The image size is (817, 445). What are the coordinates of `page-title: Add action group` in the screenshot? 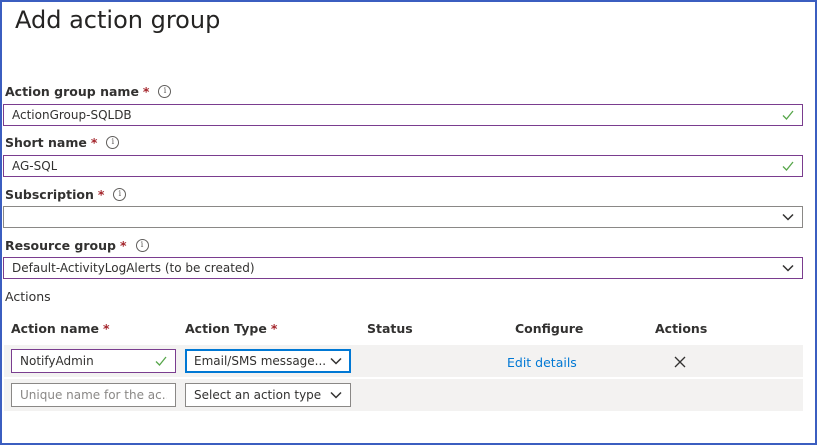 It's located at (118, 20).